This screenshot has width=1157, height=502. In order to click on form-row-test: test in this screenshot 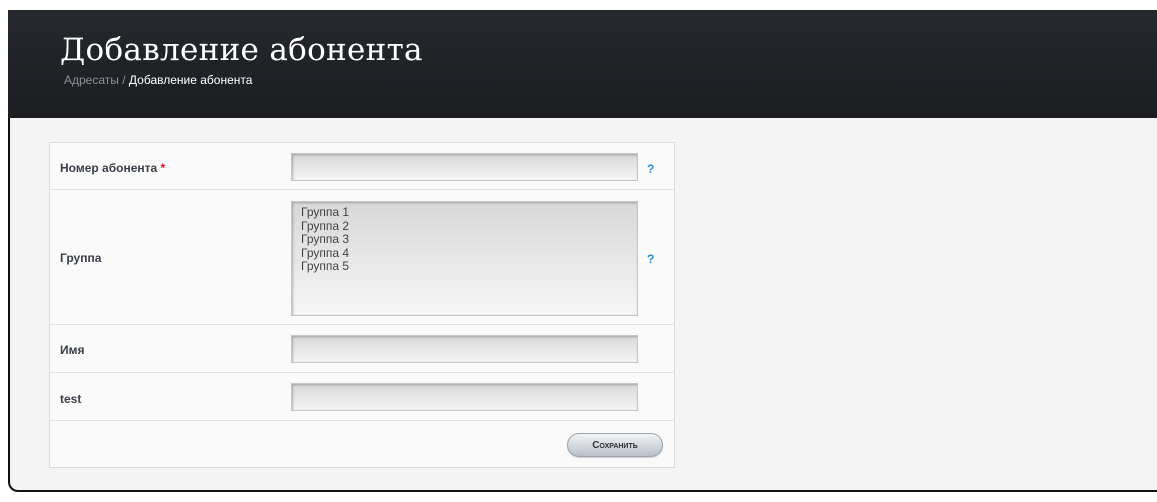, I will do `click(362, 397)`.